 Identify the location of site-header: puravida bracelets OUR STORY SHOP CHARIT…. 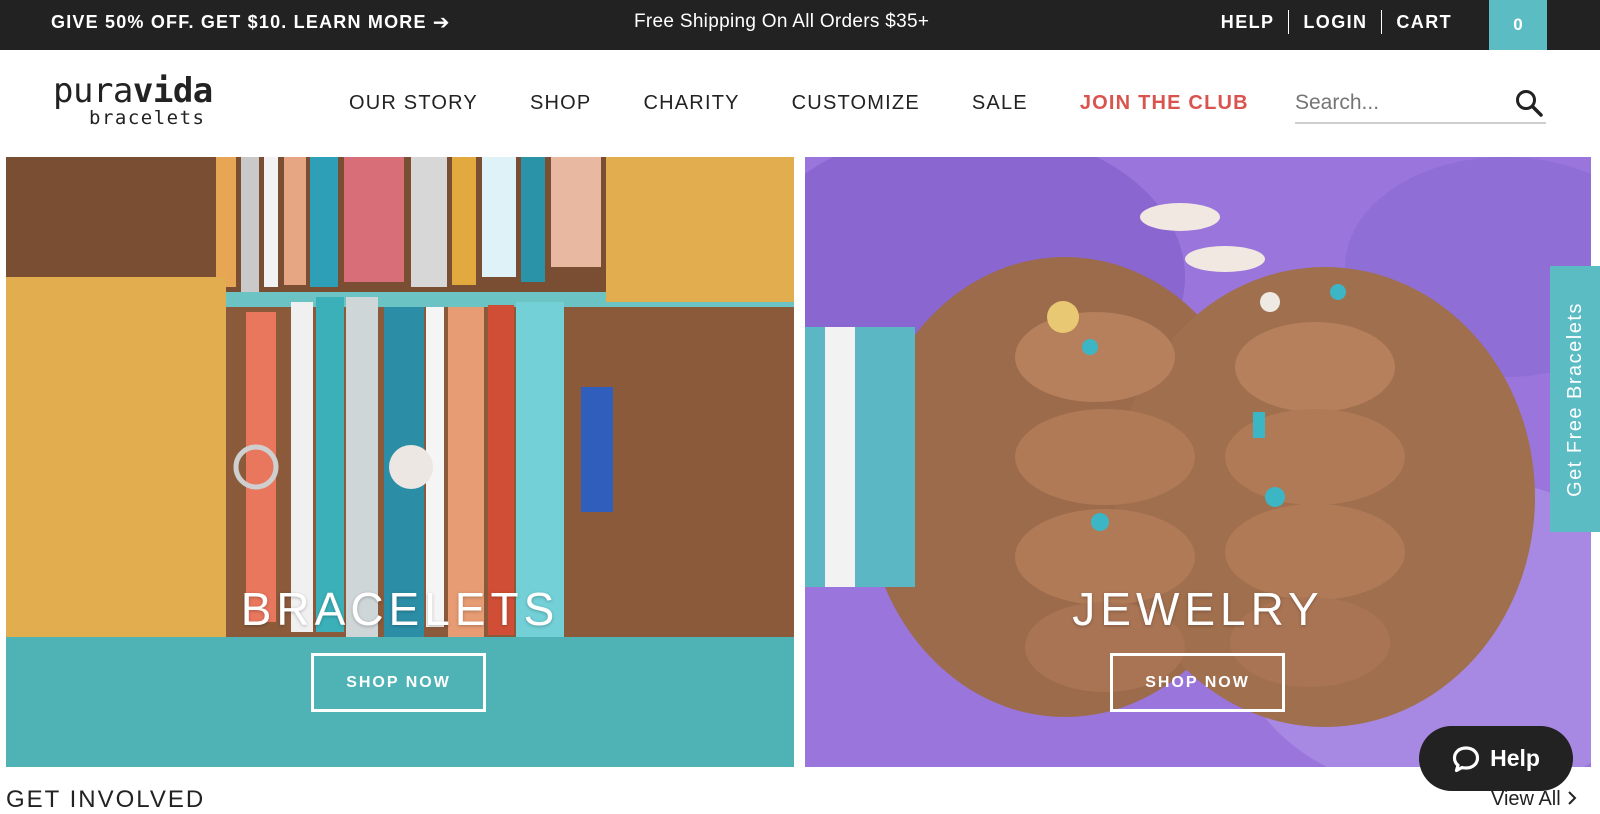
(800, 103).